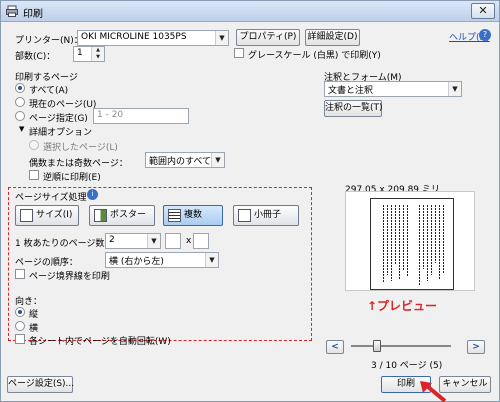  Describe the element at coordinates (26, 215) in the screenshot. I see `size-icon` at that location.